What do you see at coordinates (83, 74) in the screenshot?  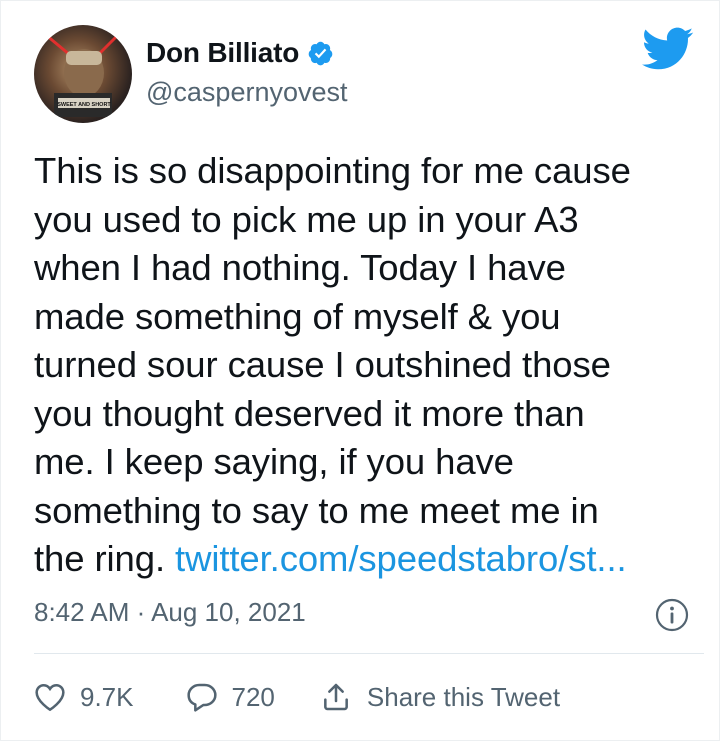 I see `avatar: SWEET AND SHORT` at bounding box center [83, 74].